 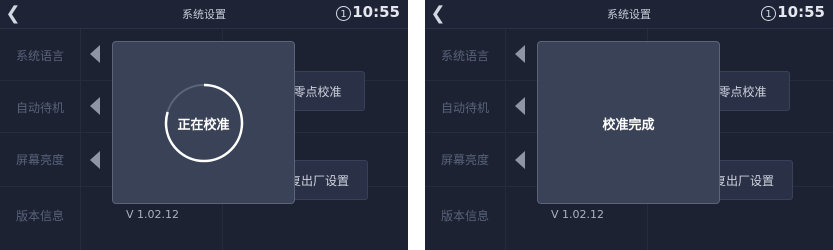 I want to click on calibration-complete-label: 校准完成, so click(x=628, y=125).